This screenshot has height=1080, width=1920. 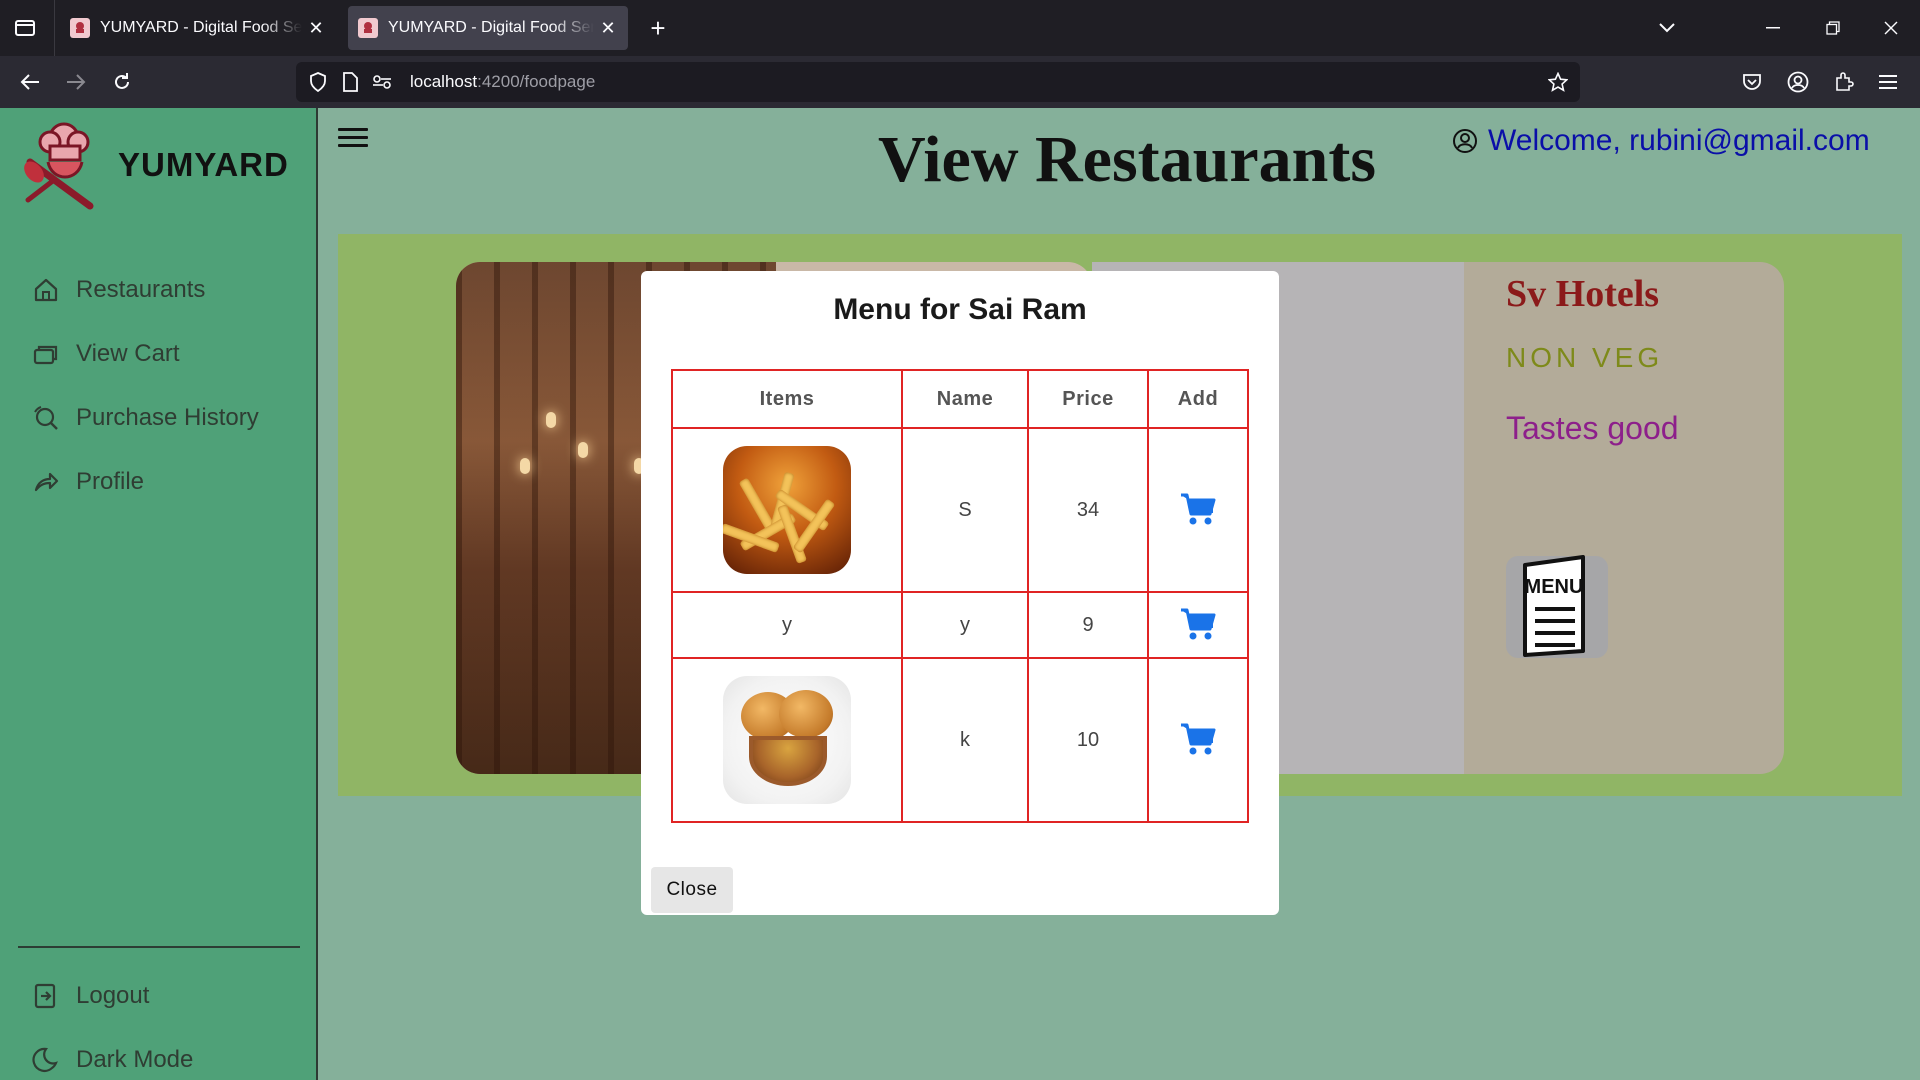 What do you see at coordinates (382, 82) in the screenshot?
I see `site-permissions-icon` at bounding box center [382, 82].